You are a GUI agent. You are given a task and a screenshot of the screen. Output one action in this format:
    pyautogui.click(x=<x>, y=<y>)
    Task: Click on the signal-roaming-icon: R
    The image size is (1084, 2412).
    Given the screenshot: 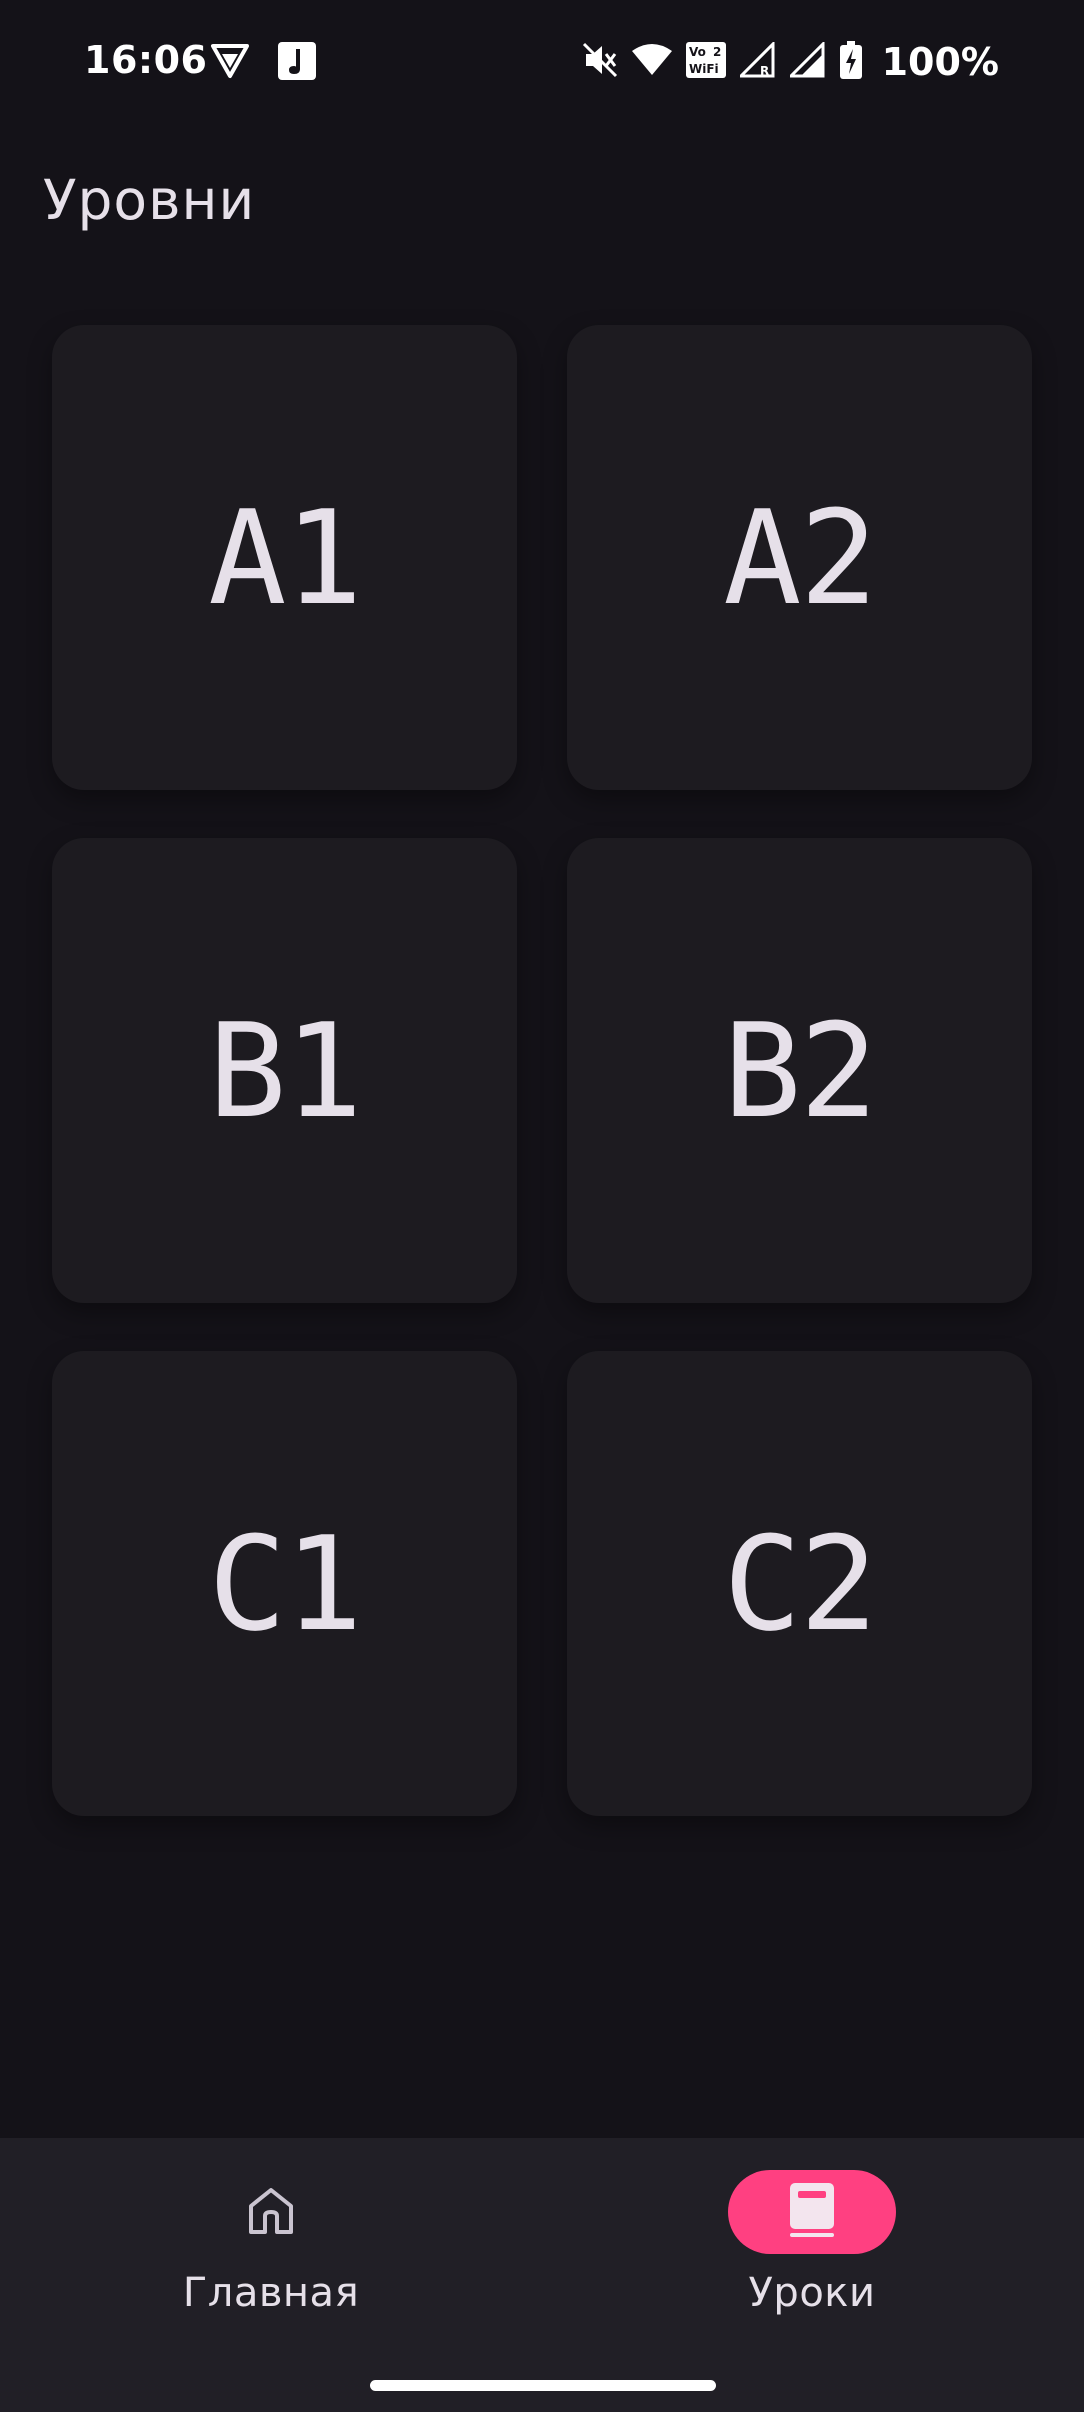 What is the action you would take?
    pyautogui.click(x=756, y=61)
    